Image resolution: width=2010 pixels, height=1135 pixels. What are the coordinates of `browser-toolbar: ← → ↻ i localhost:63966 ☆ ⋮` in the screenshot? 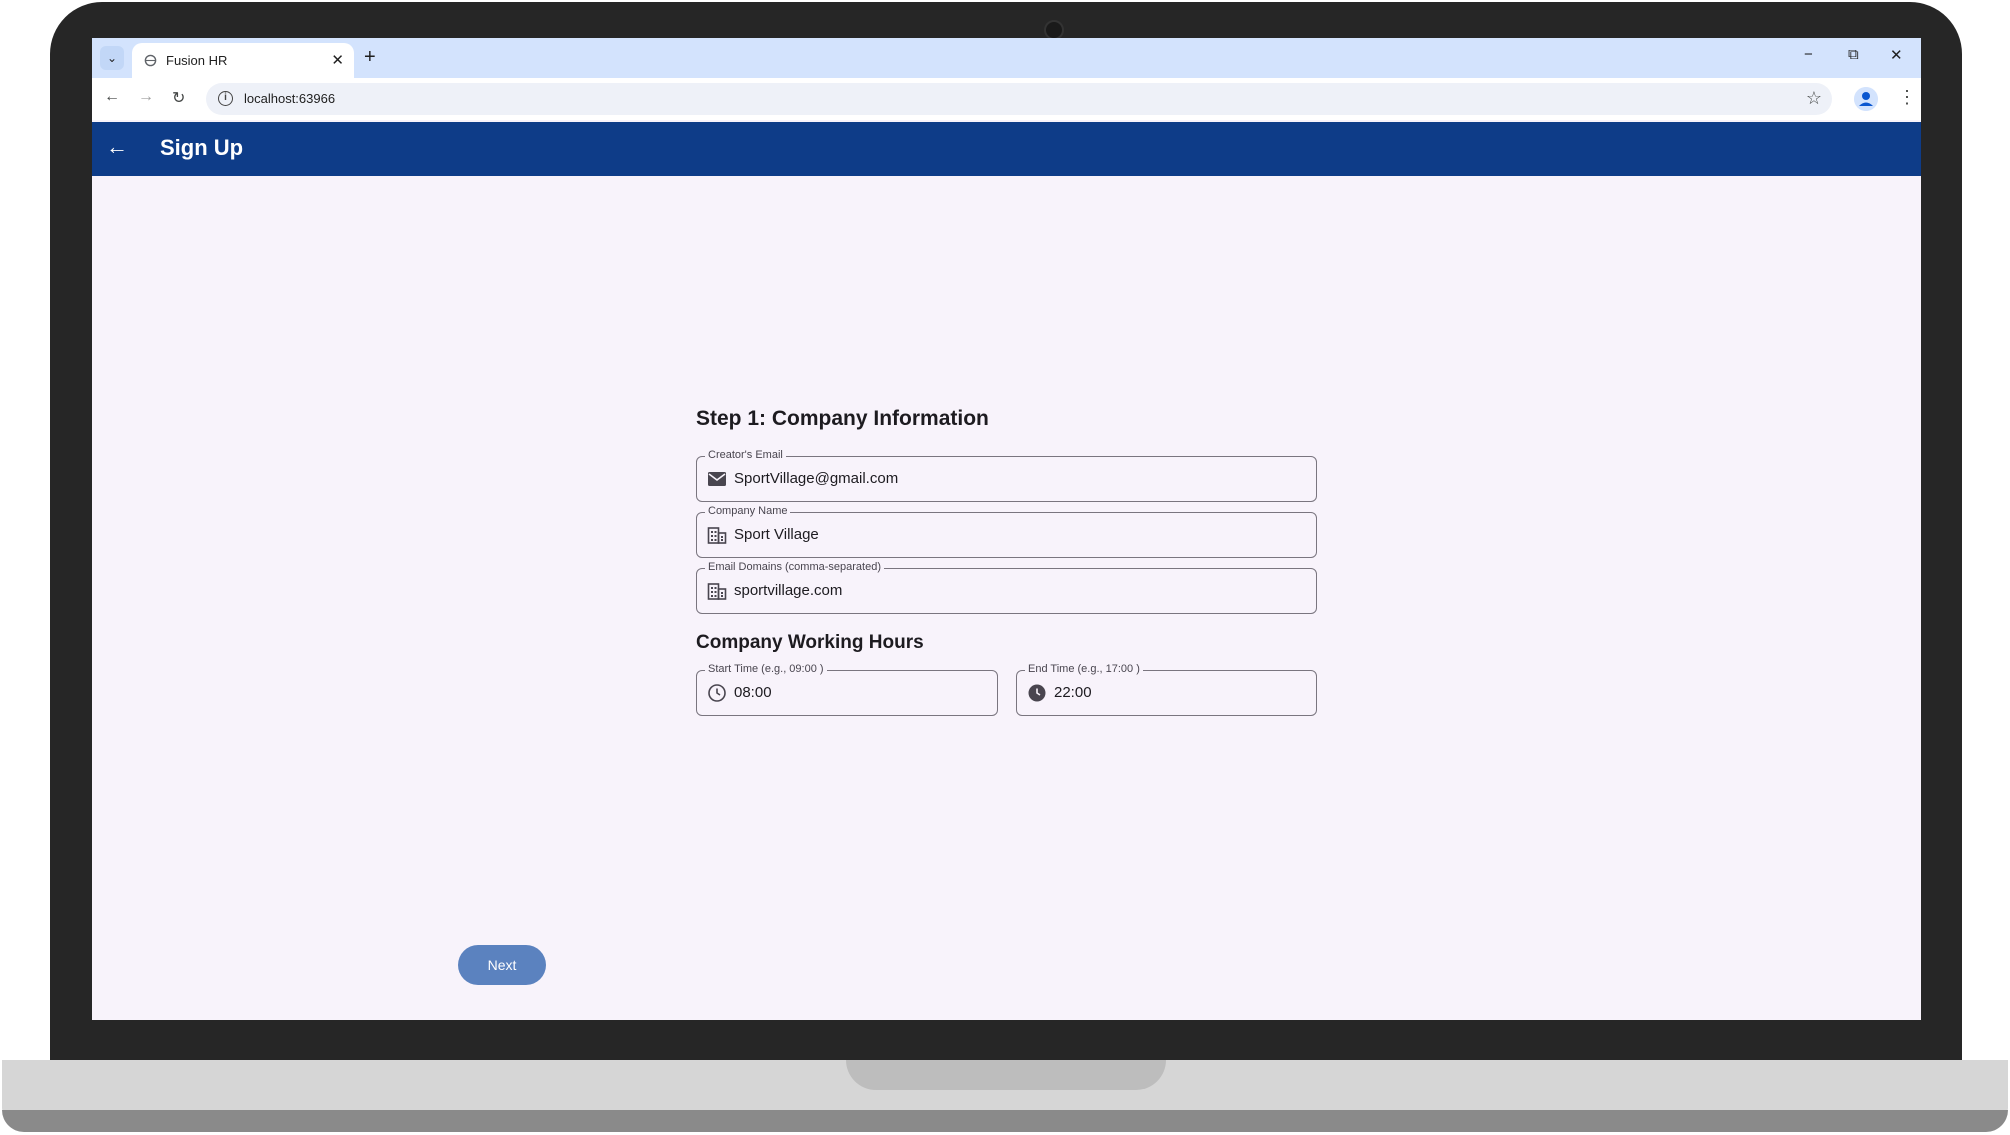 It's located at (1006, 99).